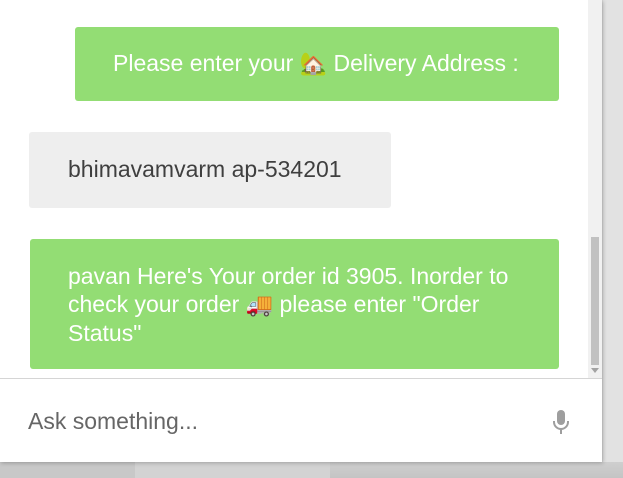  What do you see at coordinates (613, 239) in the screenshot?
I see `background-right` at bounding box center [613, 239].